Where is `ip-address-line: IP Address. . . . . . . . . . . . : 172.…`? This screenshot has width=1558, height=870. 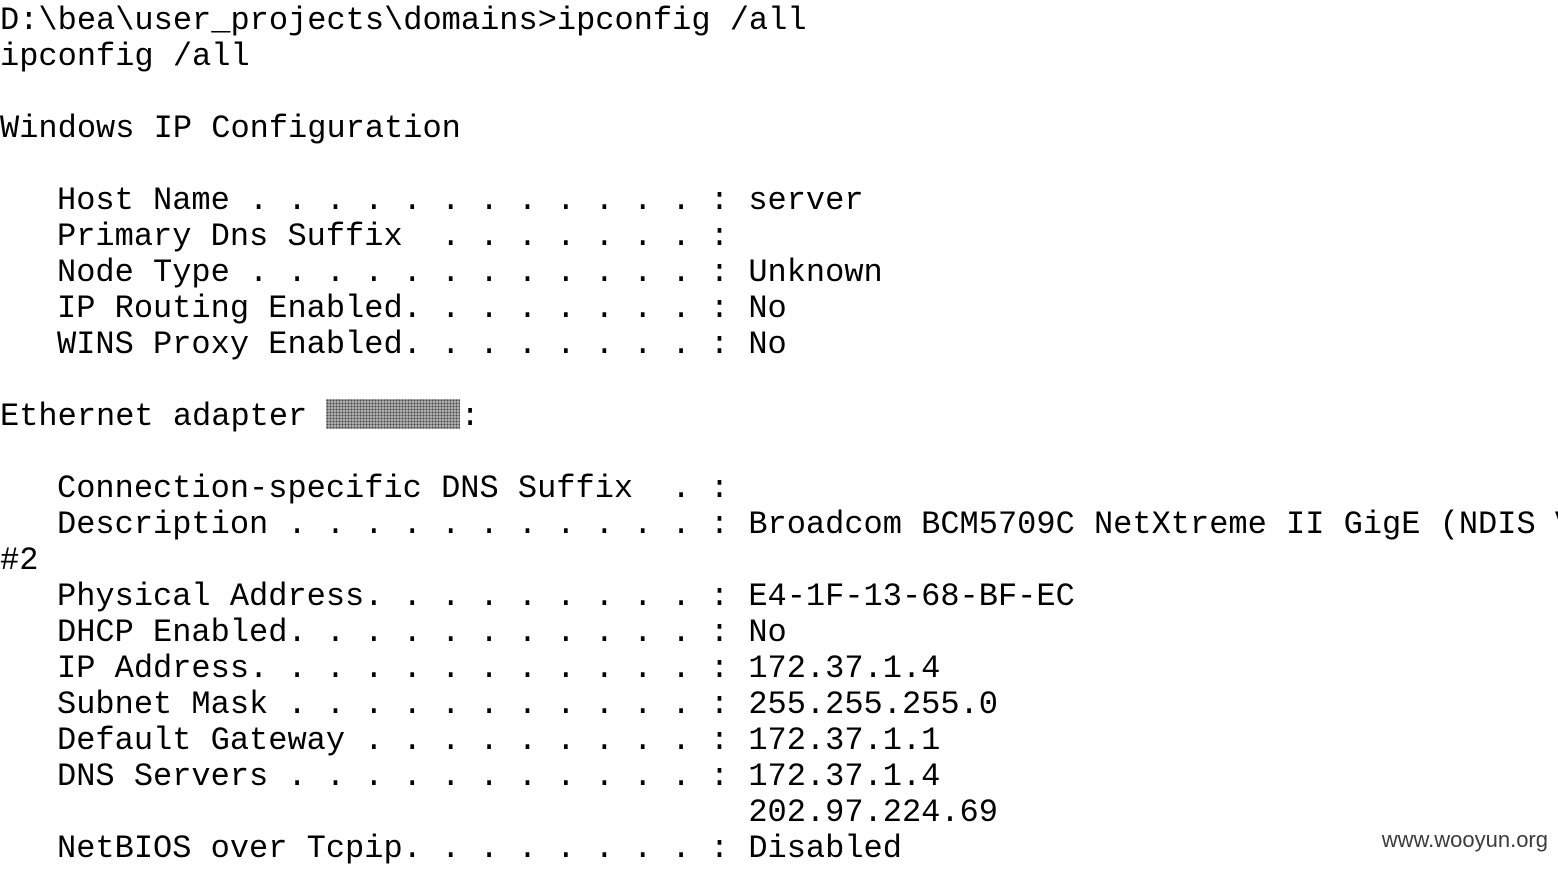
ip-address-line: IP Address. . . . . . . . . . . . : 172.… is located at coordinates (499, 668).